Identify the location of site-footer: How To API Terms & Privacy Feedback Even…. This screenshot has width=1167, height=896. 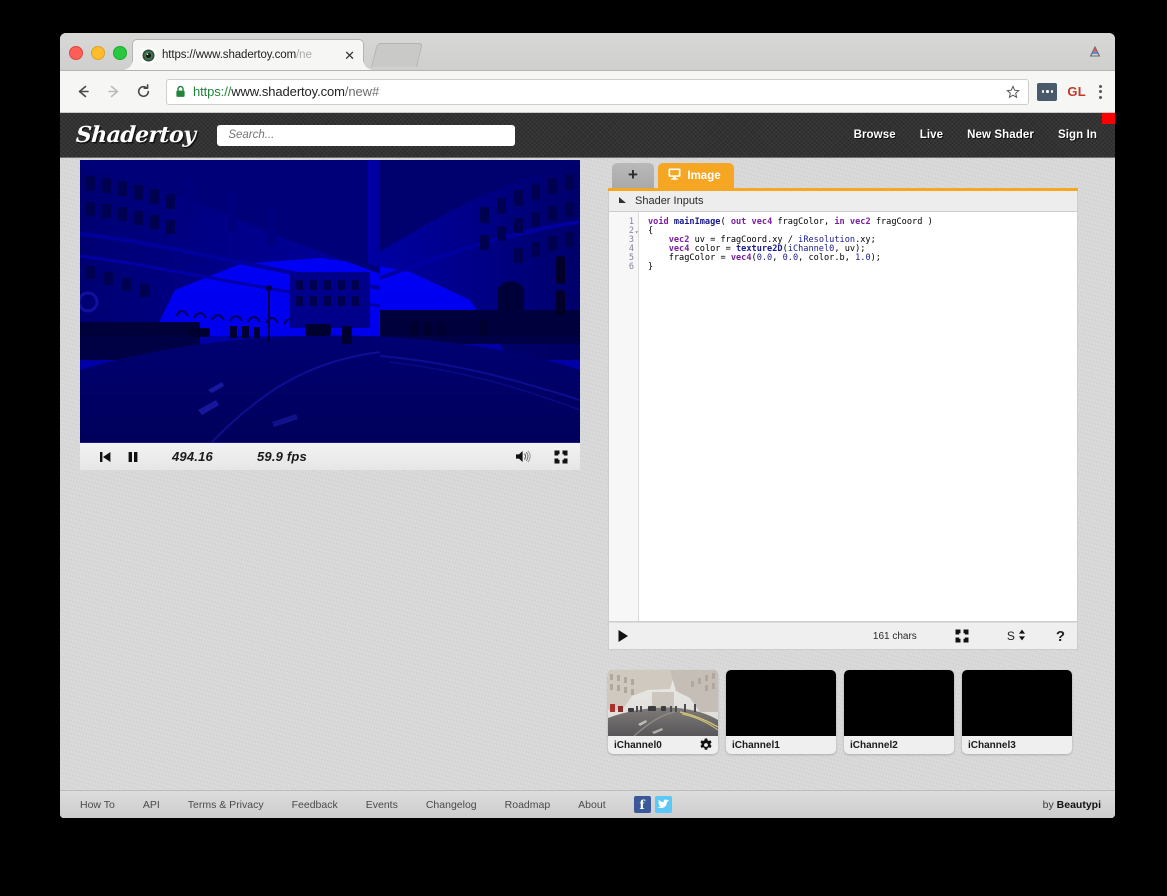
(587, 804).